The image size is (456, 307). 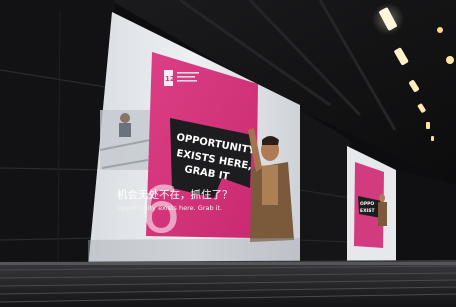 I want to click on caption-chinese: 机会无处不在，抓住了？, so click(x=175, y=194).